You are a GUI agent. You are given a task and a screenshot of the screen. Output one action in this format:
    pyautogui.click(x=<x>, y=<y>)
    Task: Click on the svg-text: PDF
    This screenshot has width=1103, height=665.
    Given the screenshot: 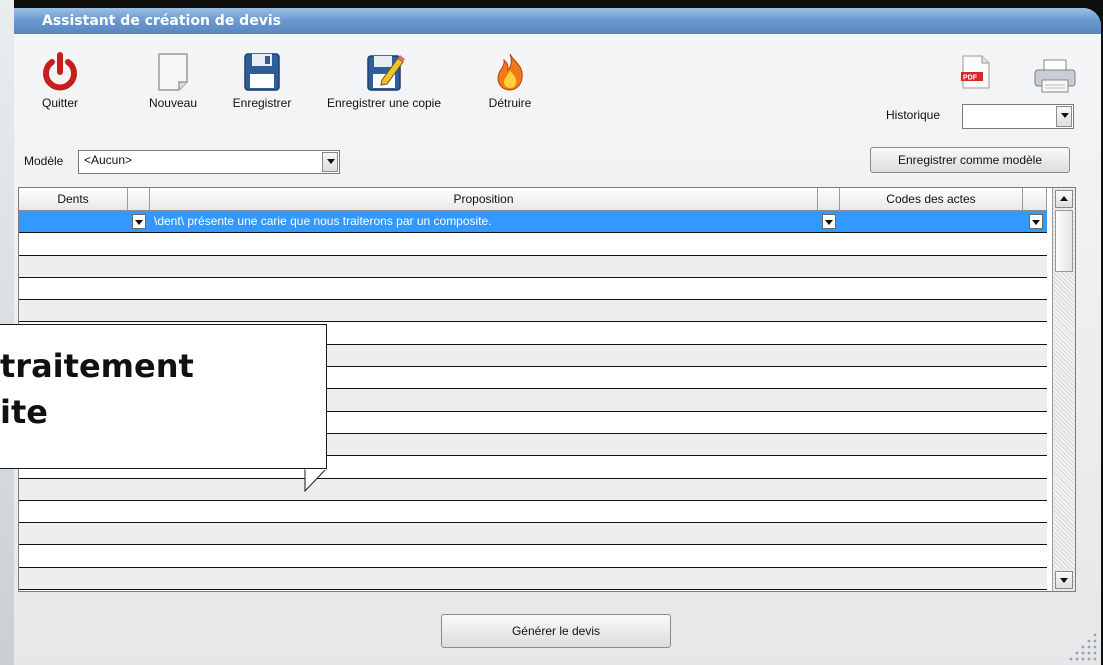 What is the action you would take?
    pyautogui.click(x=970, y=78)
    